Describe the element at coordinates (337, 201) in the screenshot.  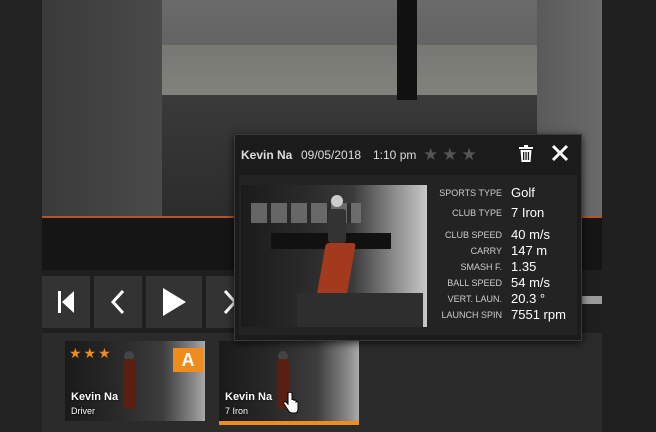
I see `preview-golfer-head` at that location.